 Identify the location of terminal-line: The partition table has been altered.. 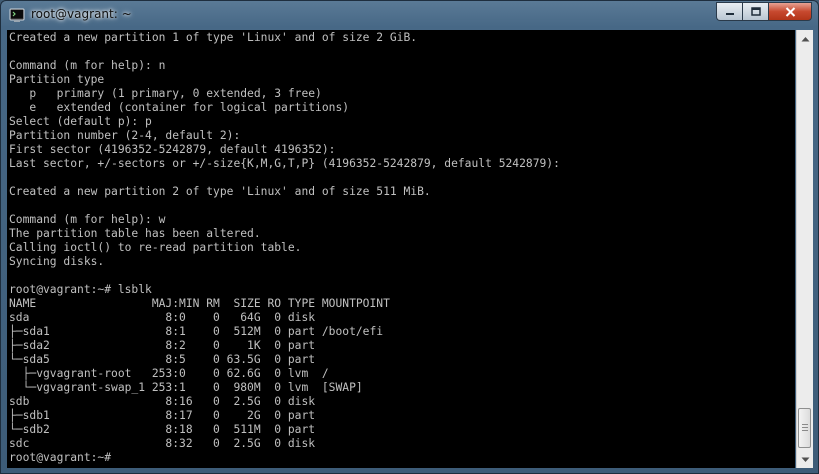
(135, 233).